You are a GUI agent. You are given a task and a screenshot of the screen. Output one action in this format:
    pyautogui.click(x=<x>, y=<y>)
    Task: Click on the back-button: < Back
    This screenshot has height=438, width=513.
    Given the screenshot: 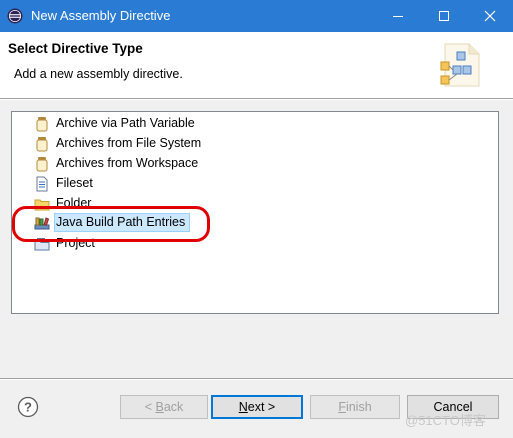 What is the action you would take?
    pyautogui.click(x=164, y=407)
    